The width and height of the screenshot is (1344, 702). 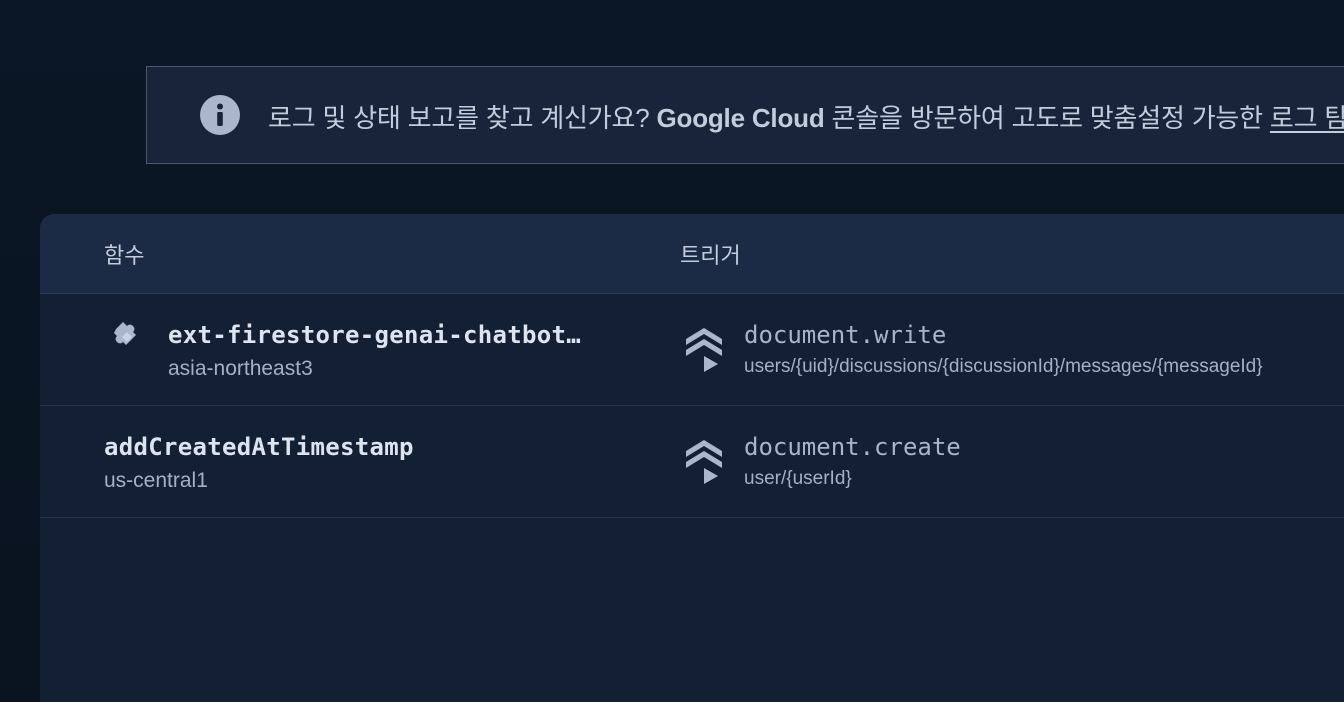 What do you see at coordinates (1047, 118) in the screenshot?
I see `banner-text-after: 콘솔을 방문하여 고도로 맞춤설정 가능한` at bounding box center [1047, 118].